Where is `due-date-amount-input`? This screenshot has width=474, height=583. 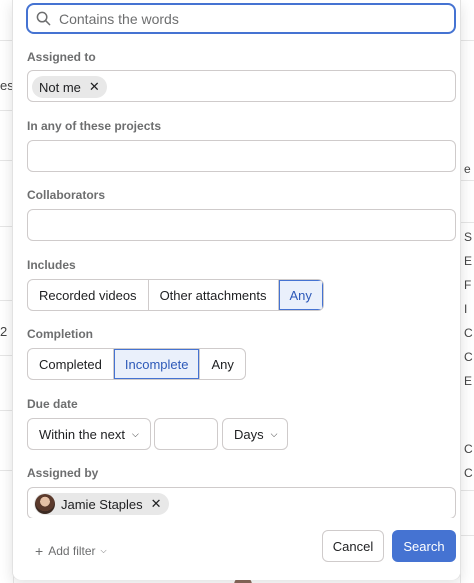
due-date-amount-input is located at coordinates (186, 434).